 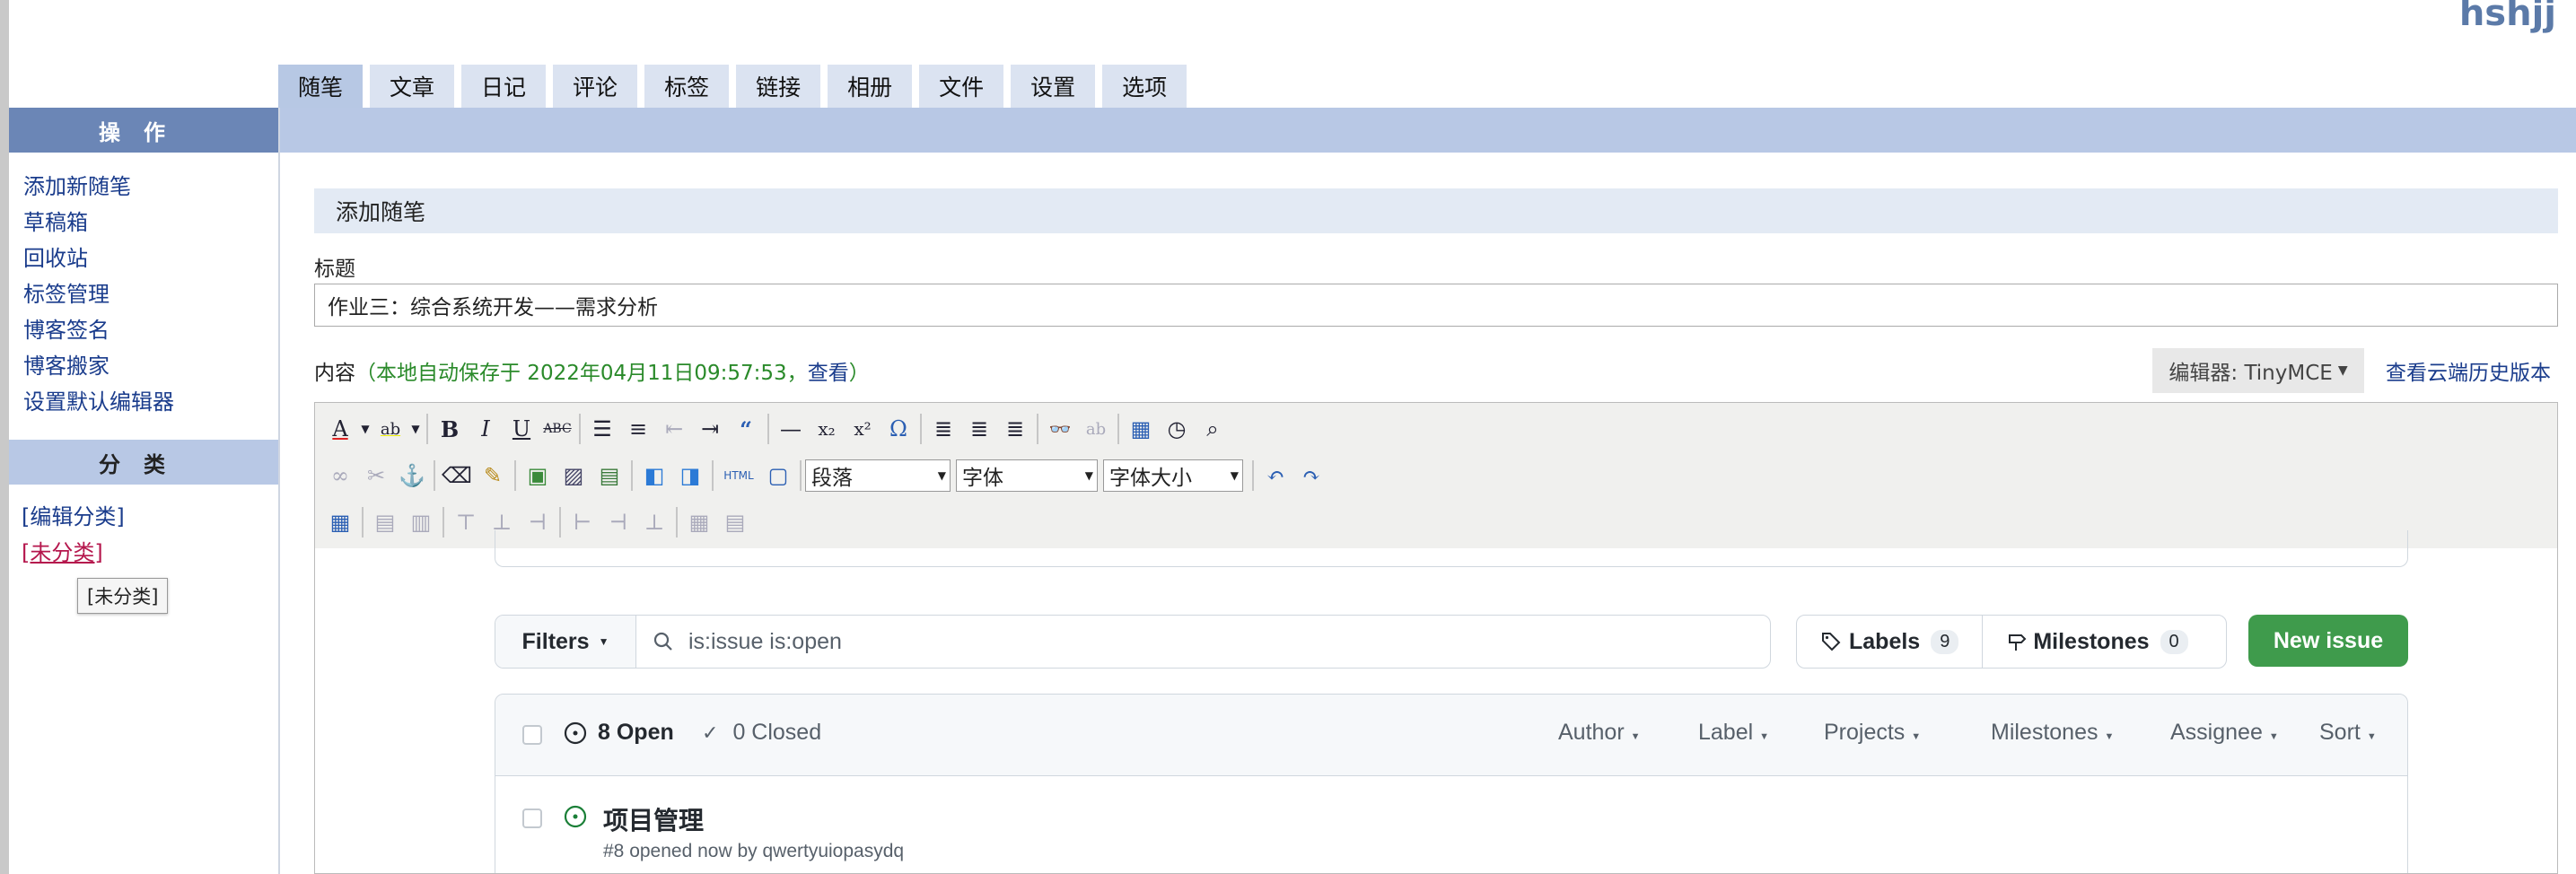 What do you see at coordinates (1177, 429) in the screenshot?
I see `insert-time-icon: ◷` at bounding box center [1177, 429].